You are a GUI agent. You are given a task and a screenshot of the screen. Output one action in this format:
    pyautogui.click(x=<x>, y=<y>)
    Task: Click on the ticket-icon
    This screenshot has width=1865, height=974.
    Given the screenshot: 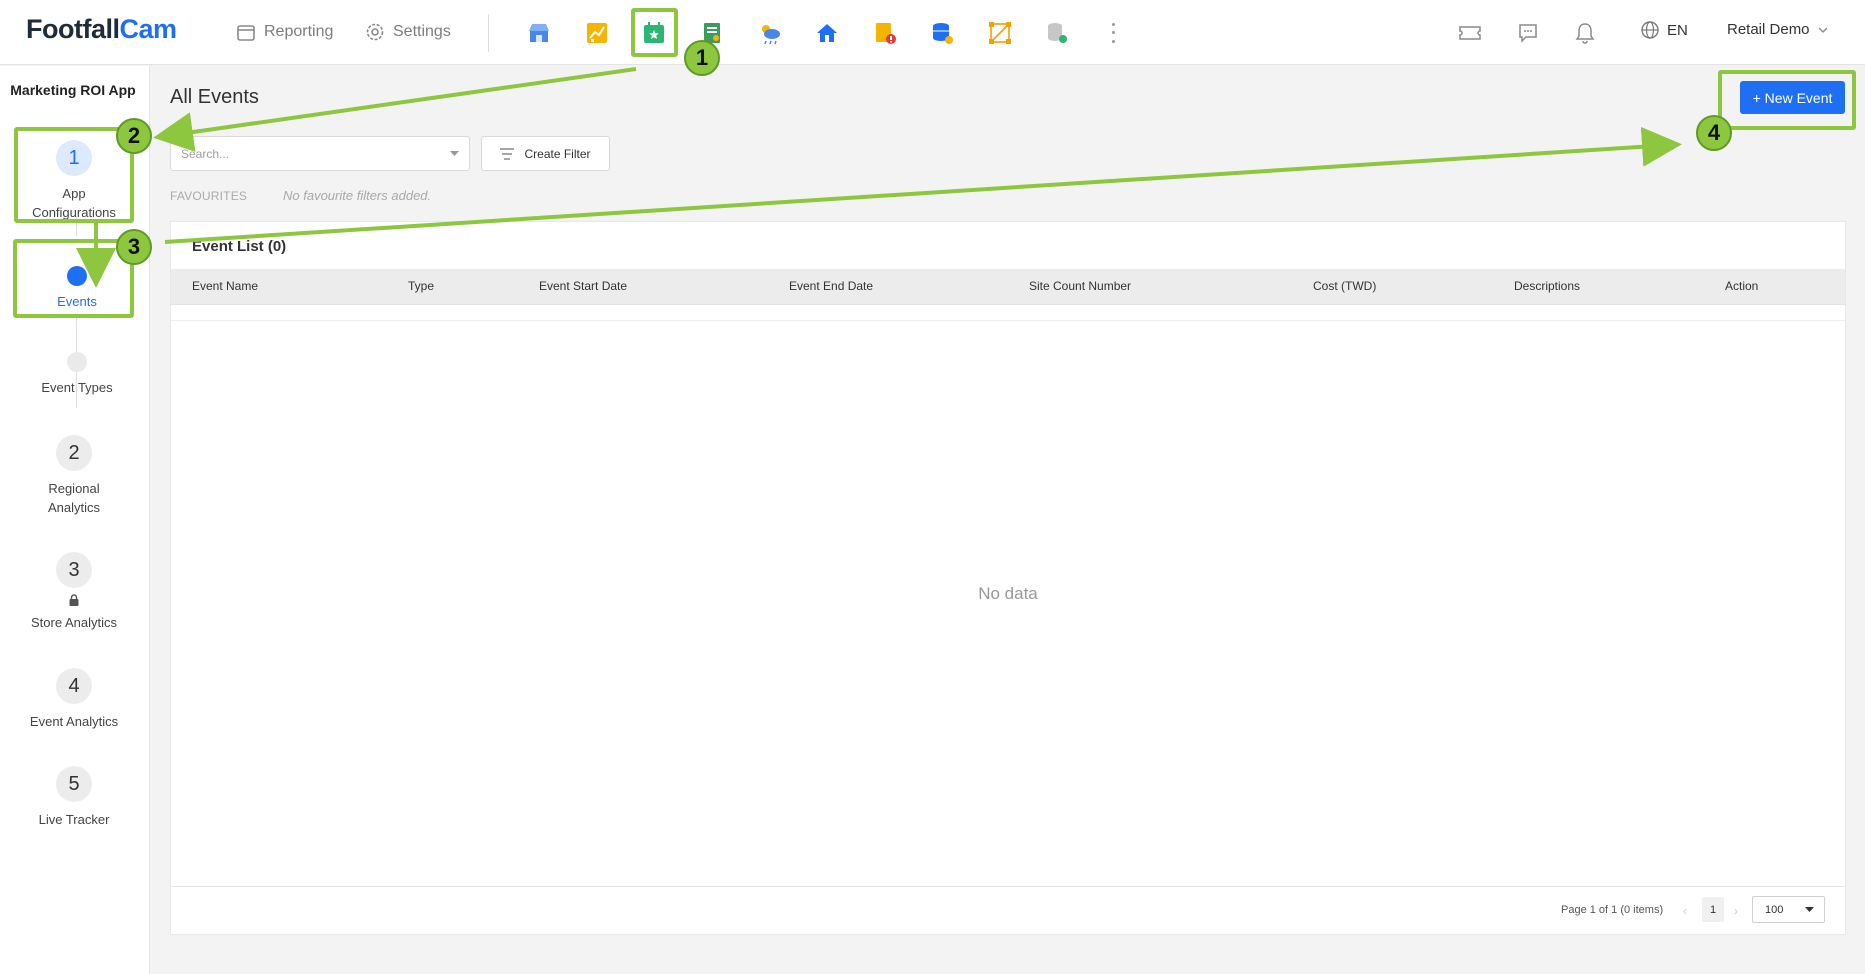 What is the action you would take?
    pyautogui.click(x=1470, y=33)
    